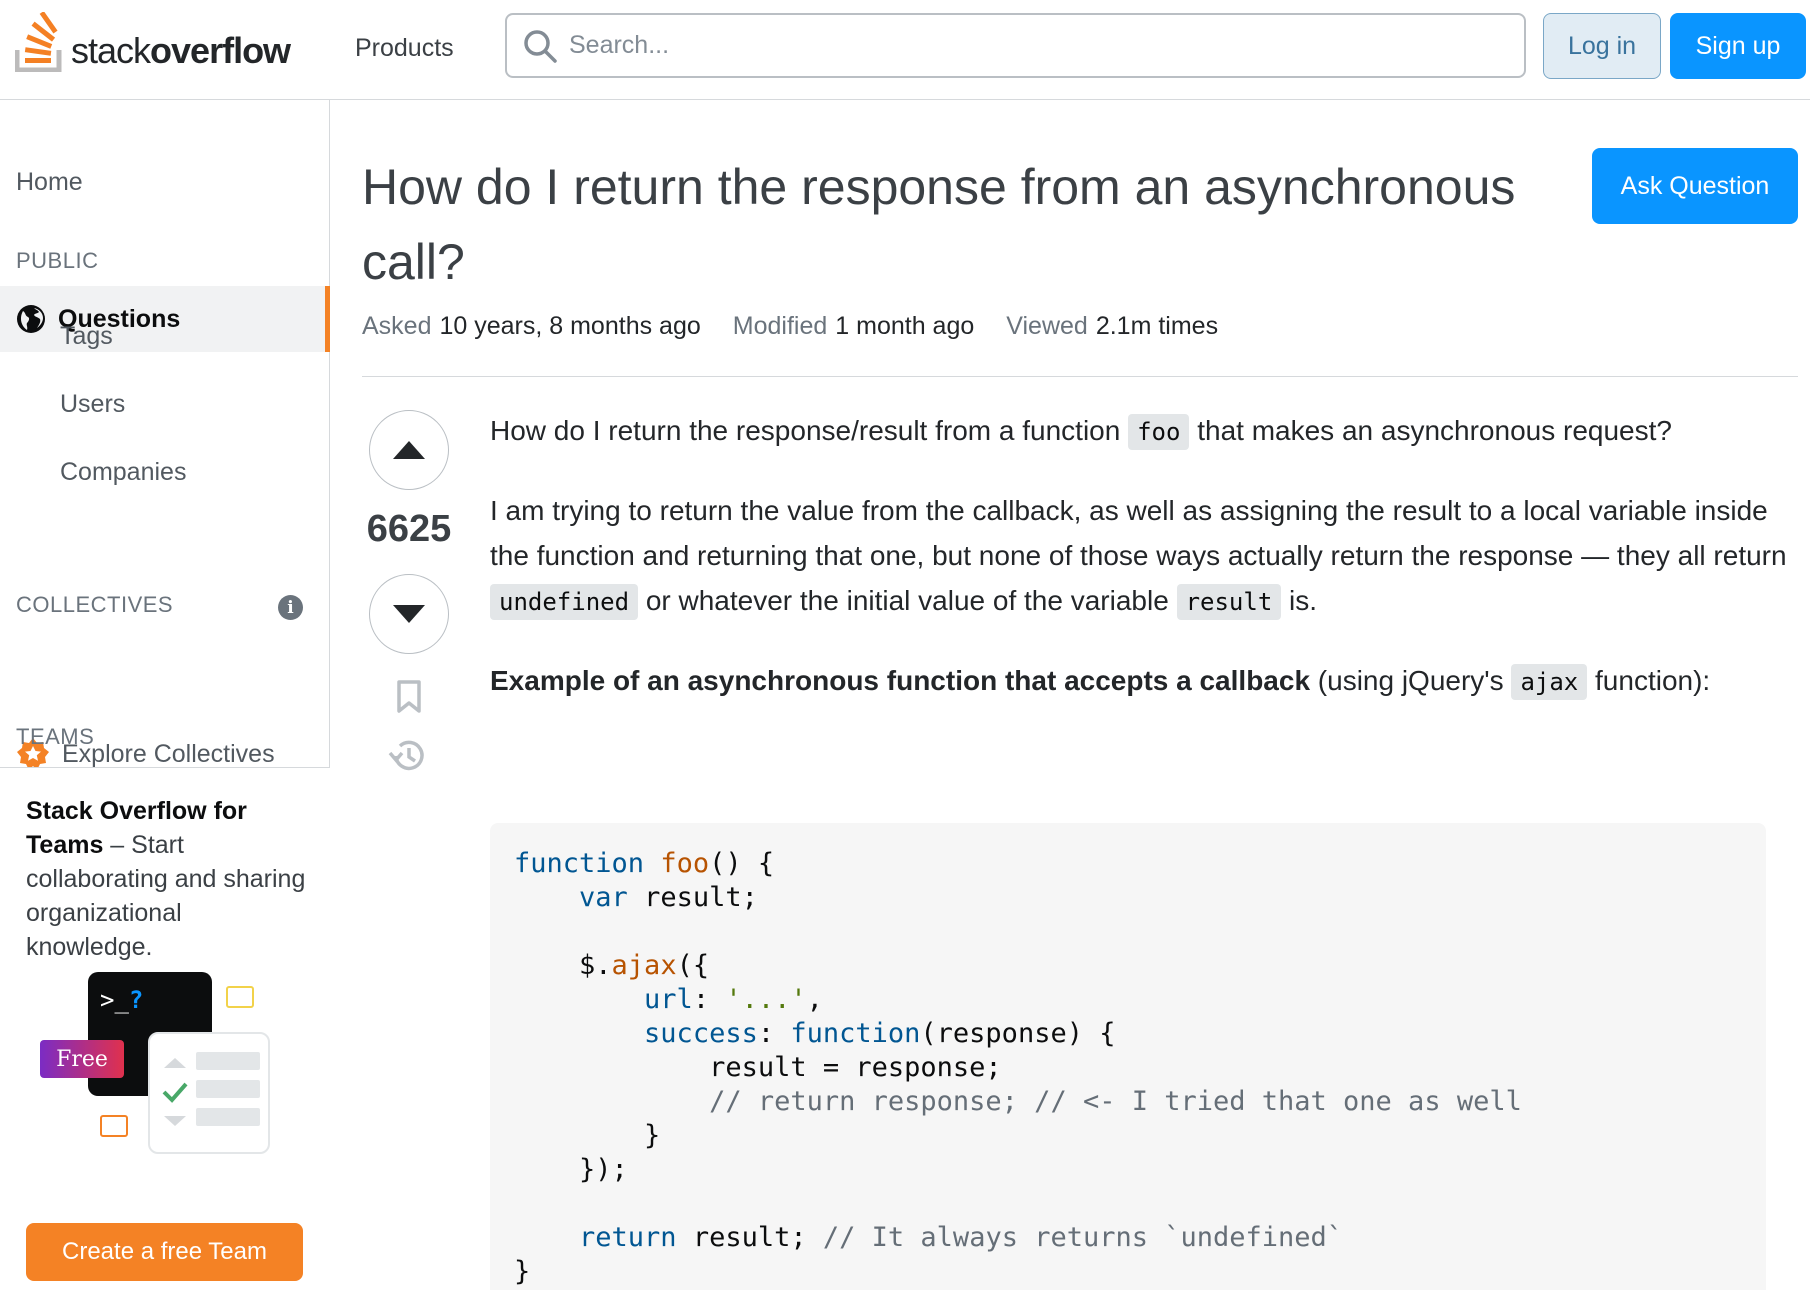 Image resolution: width=1810 pixels, height=1290 pixels. I want to click on globe-icon, so click(31, 319).